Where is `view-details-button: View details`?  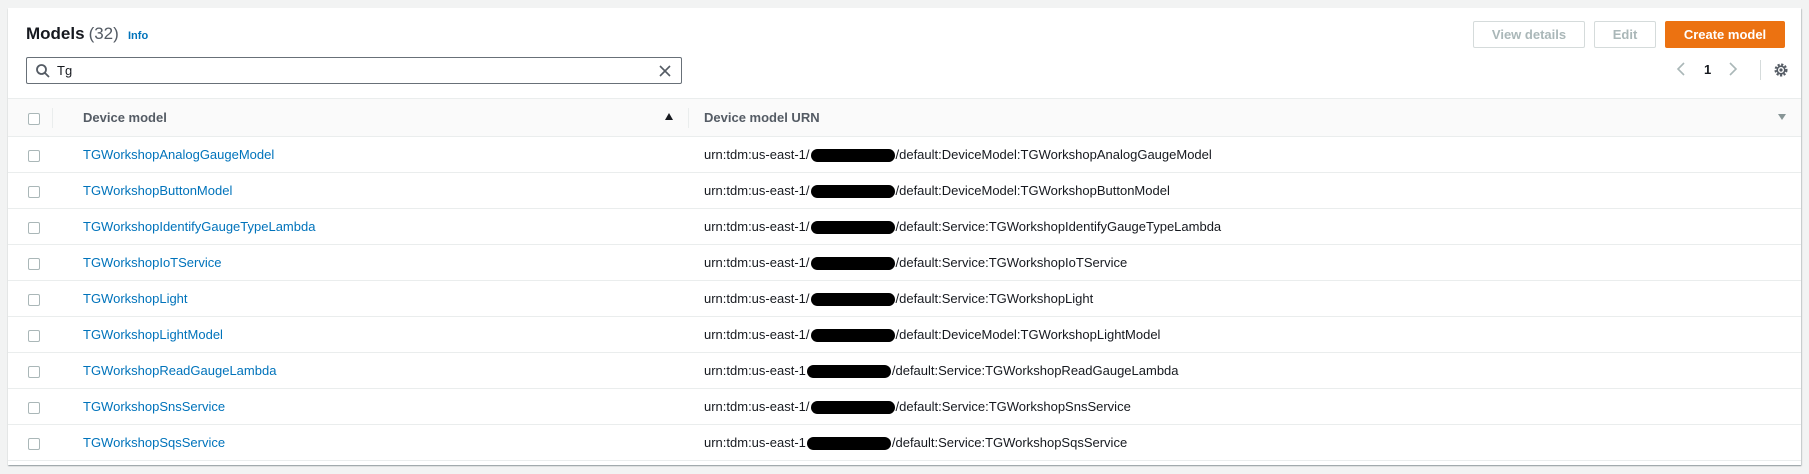
view-details-button: View details is located at coordinates (1529, 34).